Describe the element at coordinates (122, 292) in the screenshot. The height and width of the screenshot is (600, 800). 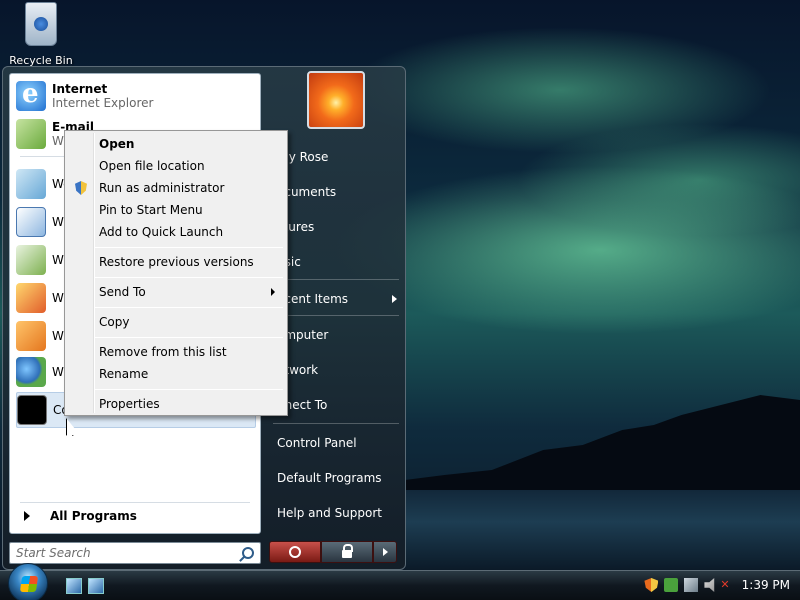
I see `ctx-label: Send To` at that location.